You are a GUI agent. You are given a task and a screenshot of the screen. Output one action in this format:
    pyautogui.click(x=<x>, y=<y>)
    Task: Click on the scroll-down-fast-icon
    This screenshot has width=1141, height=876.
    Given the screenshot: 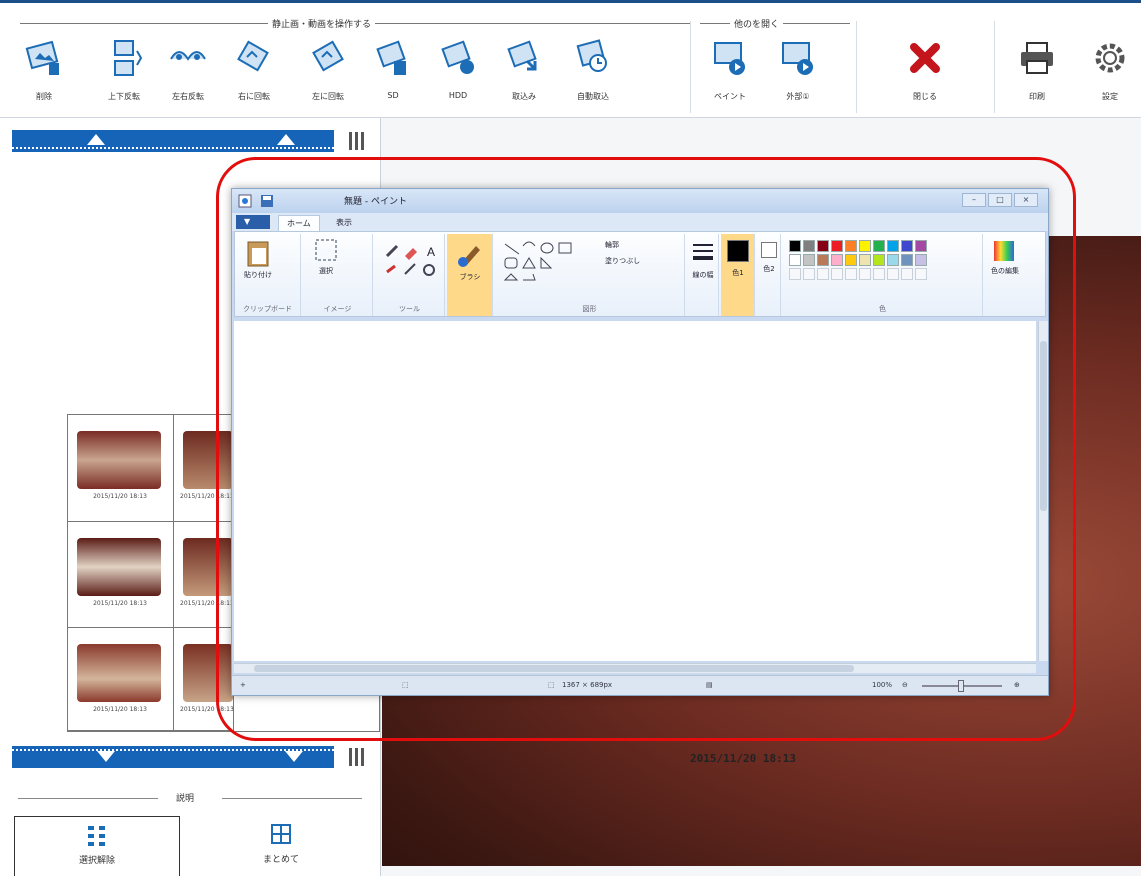 What is the action you would take?
    pyautogui.click(x=294, y=756)
    